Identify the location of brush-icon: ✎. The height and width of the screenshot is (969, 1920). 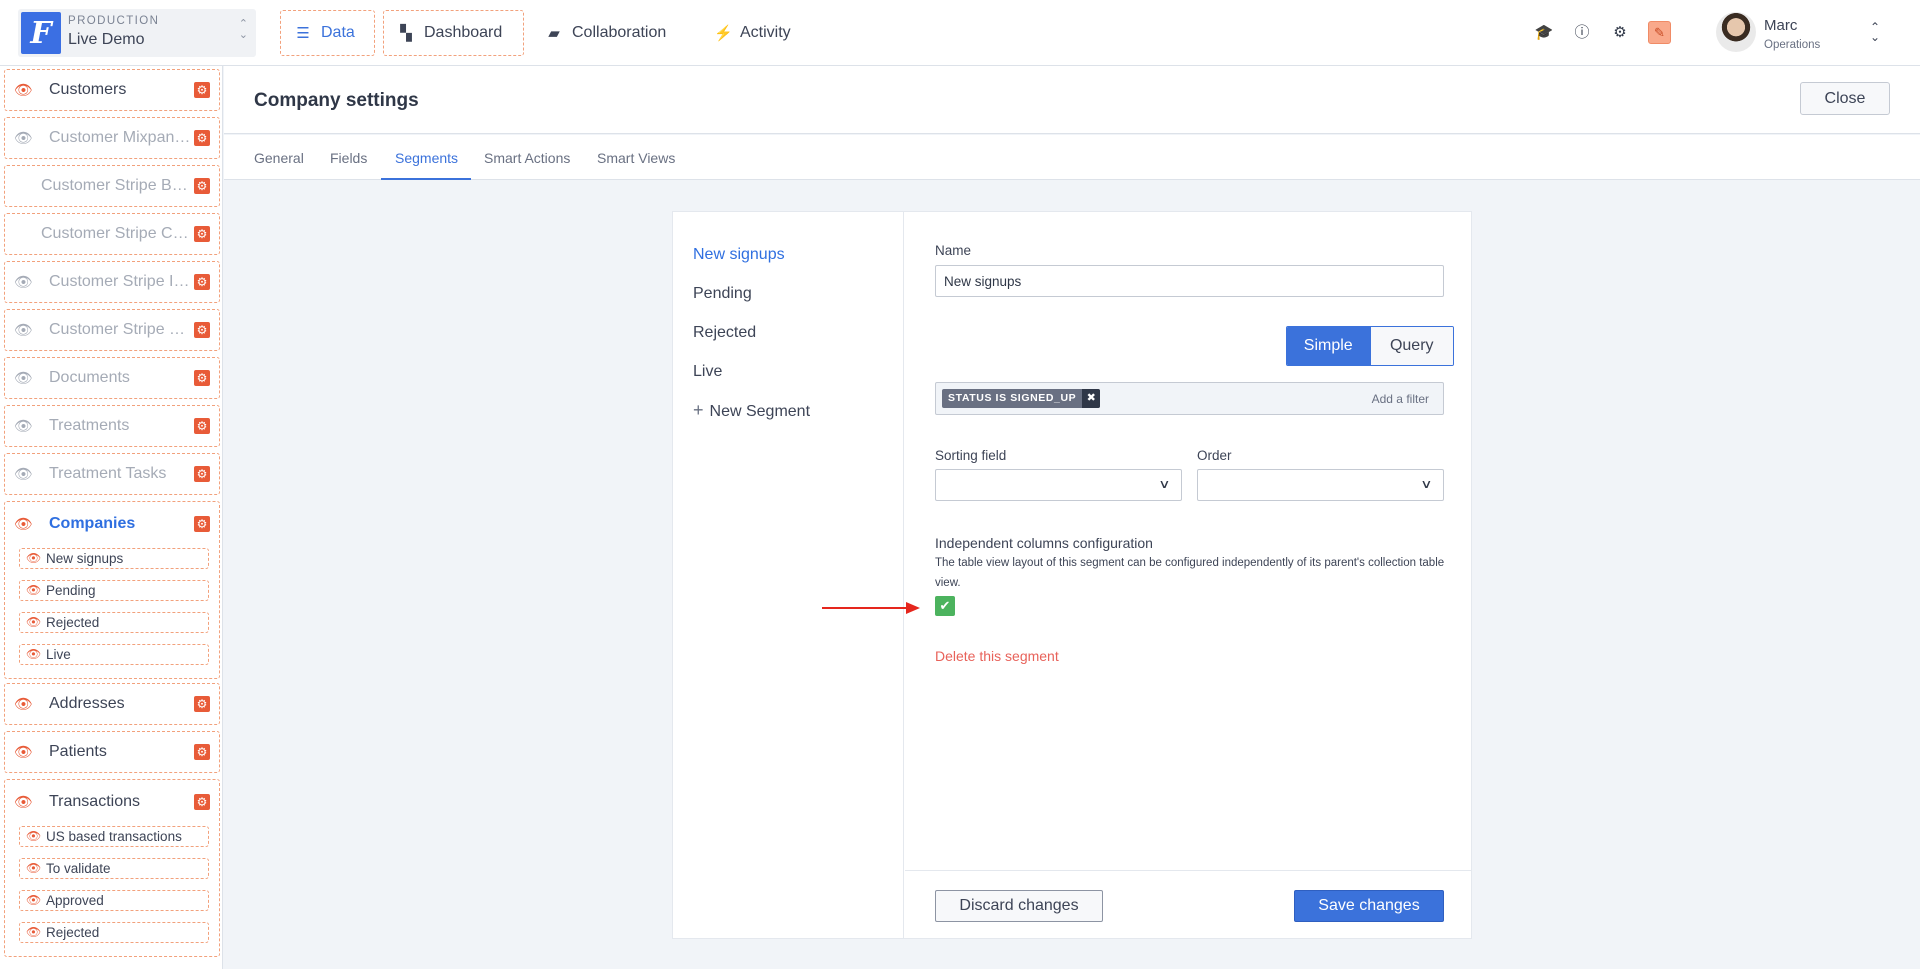
(1659, 32).